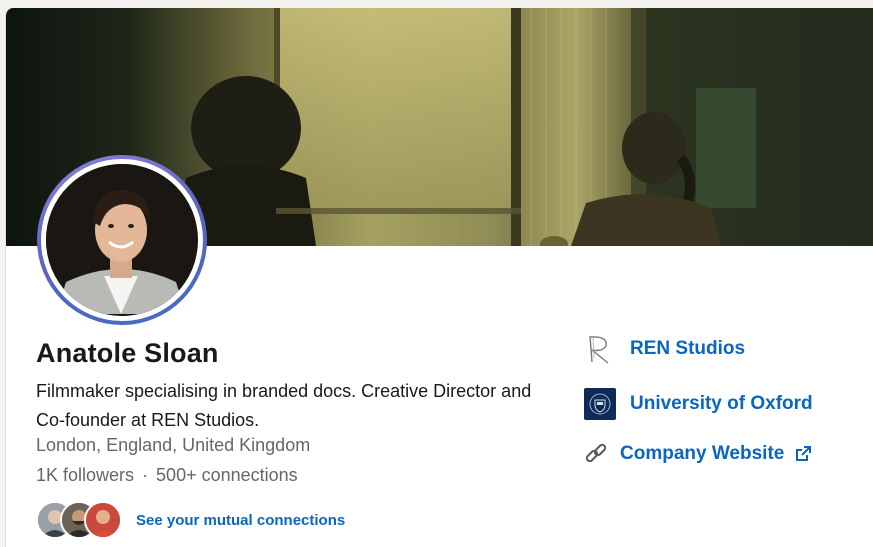  I want to click on profile-photo-image, so click(122, 240).